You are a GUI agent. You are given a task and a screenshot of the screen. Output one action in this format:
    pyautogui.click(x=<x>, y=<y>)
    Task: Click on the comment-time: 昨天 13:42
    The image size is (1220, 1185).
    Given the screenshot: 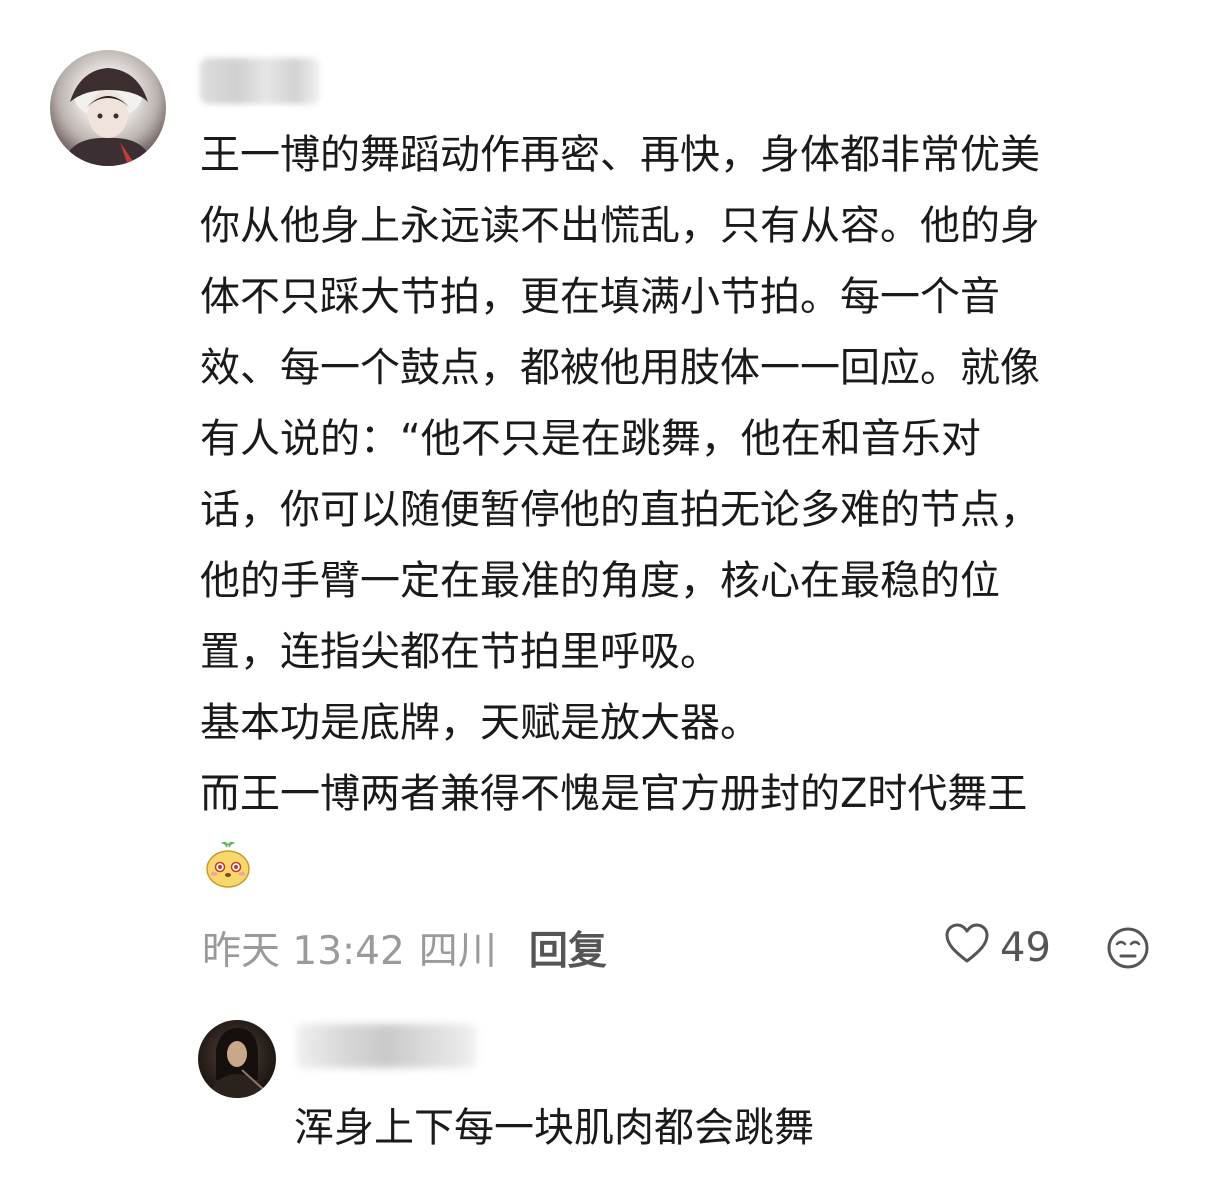 What is the action you would take?
    pyautogui.click(x=303, y=951)
    